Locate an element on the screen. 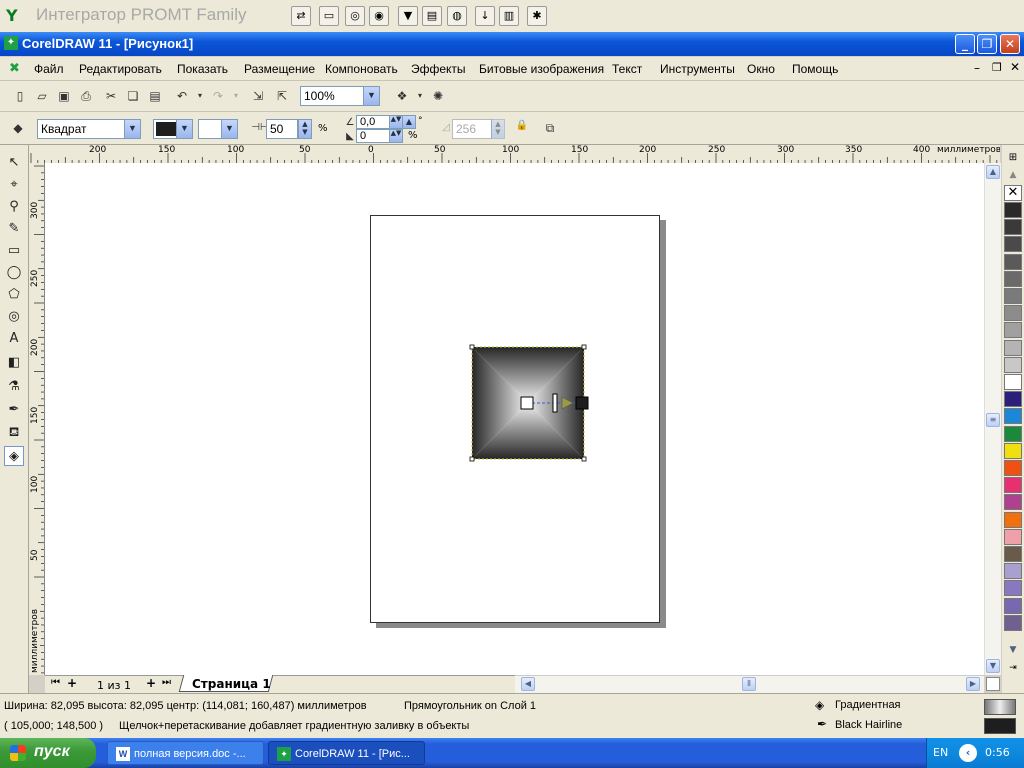 Image resolution: width=1024 pixels, height=768 pixels. start-color-select: ▼ is located at coordinates (173, 129).